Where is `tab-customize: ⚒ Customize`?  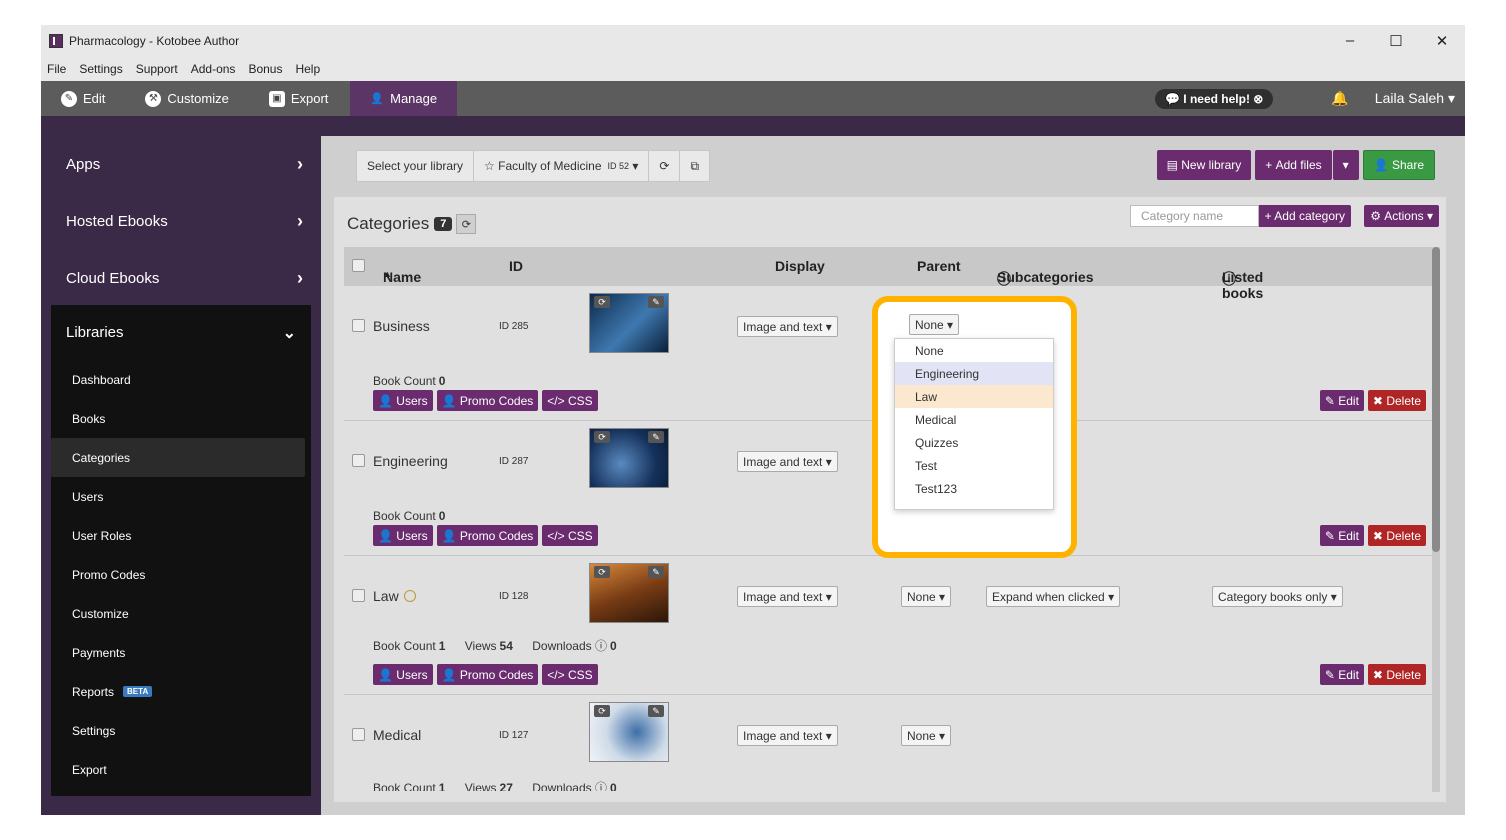 tab-customize: ⚒ Customize is located at coordinates (186, 98).